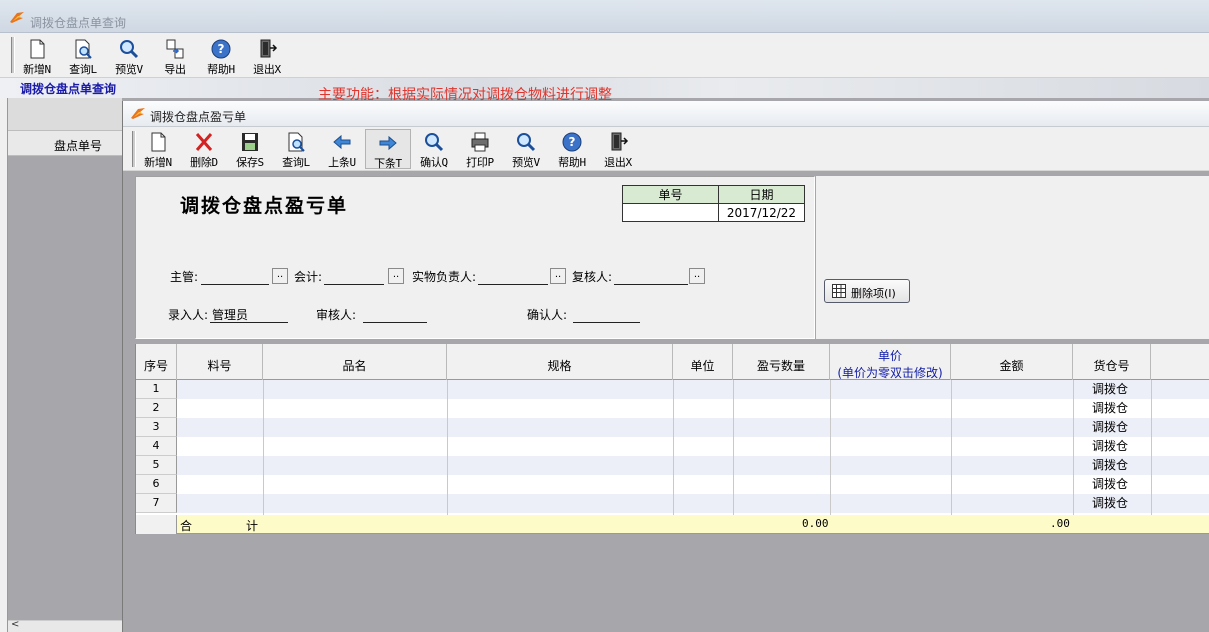  Describe the element at coordinates (235, 284) in the screenshot. I see `supervisor-field` at that location.